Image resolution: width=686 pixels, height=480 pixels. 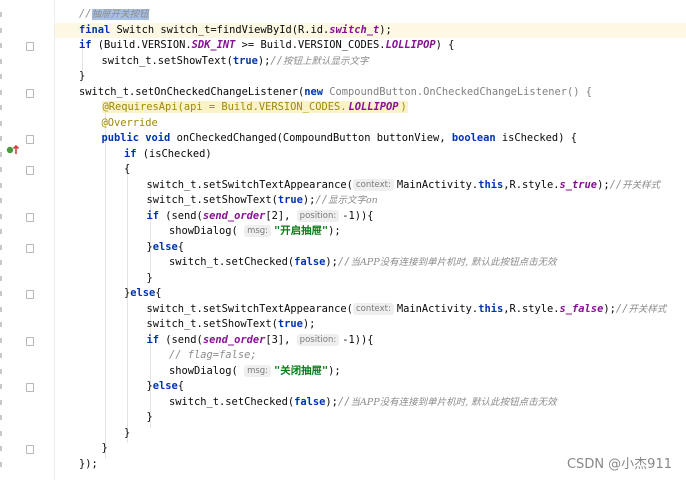 I want to click on code-token: @Override, so click(x=129, y=122).